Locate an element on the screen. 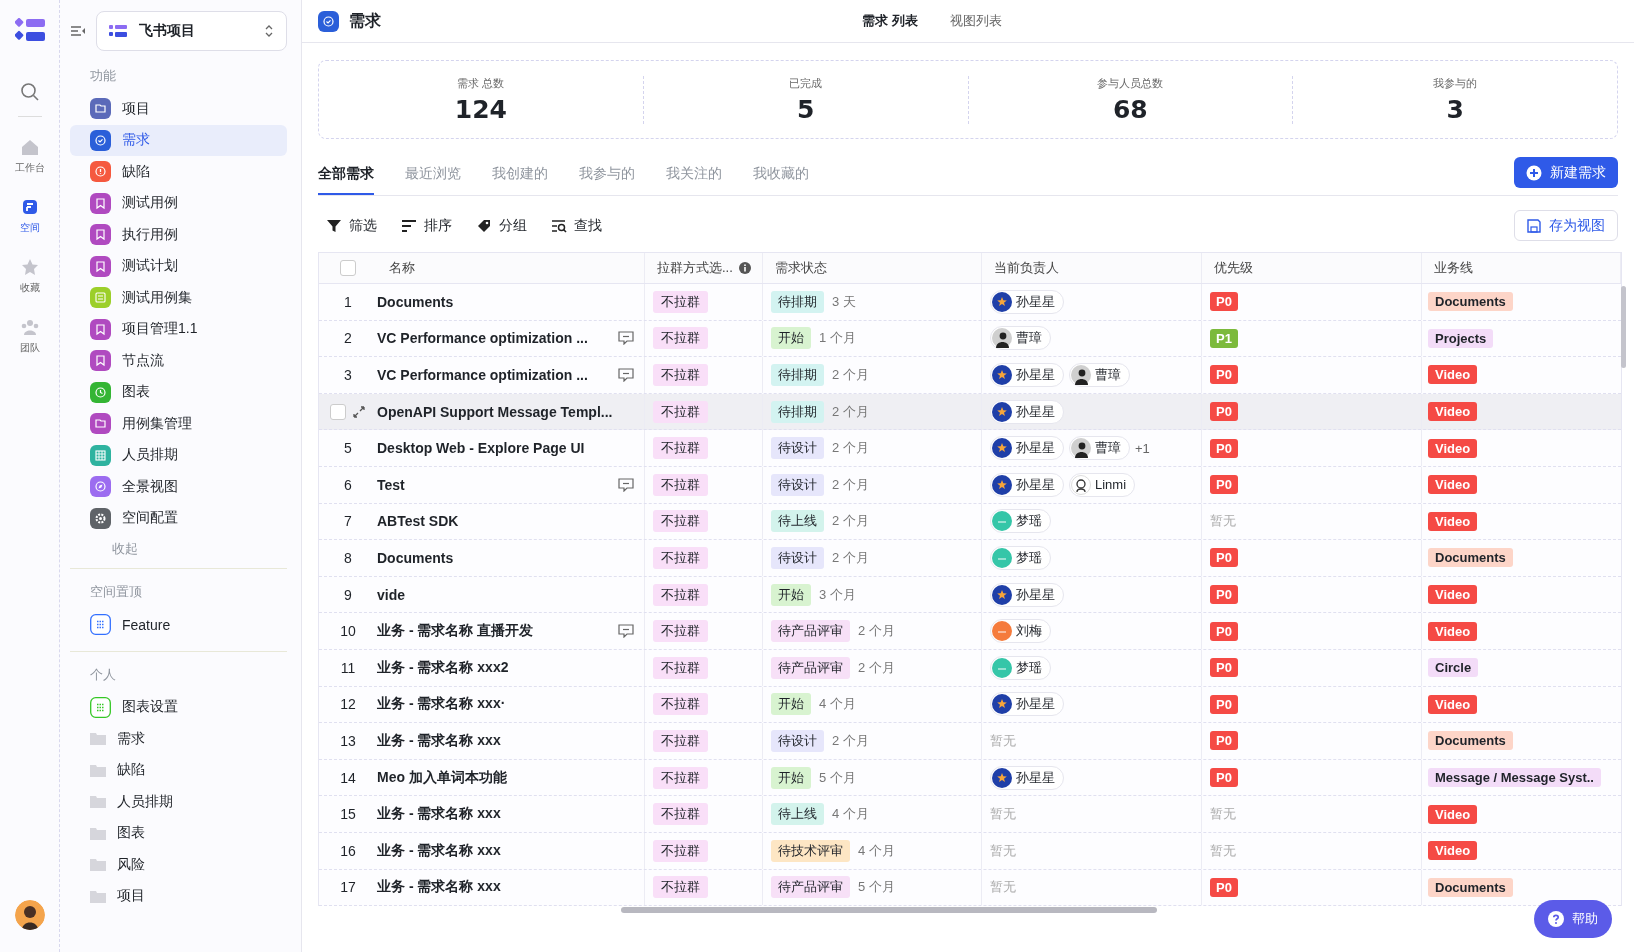  sidebar-item: Feature is located at coordinates (178, 625).